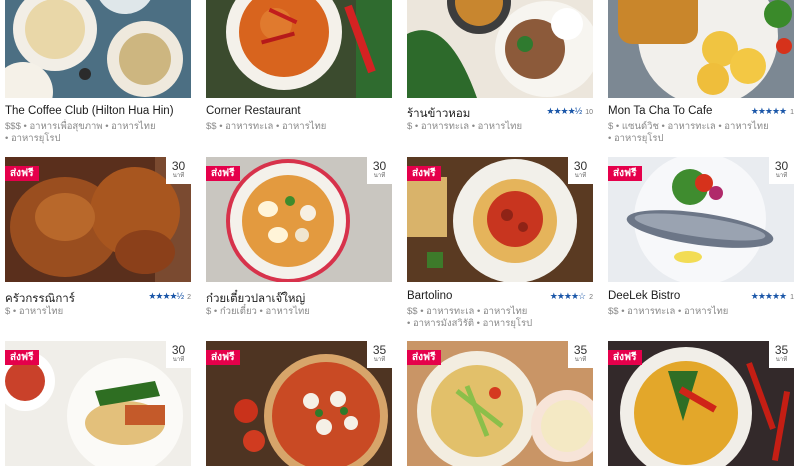 This screenshot has width=800, height=466. What do you see at coordinates (660, 111) in the screenshot?
I see `restaurant-name: Mon Ta Cha To Cafe` at bounding box center [660, 111].